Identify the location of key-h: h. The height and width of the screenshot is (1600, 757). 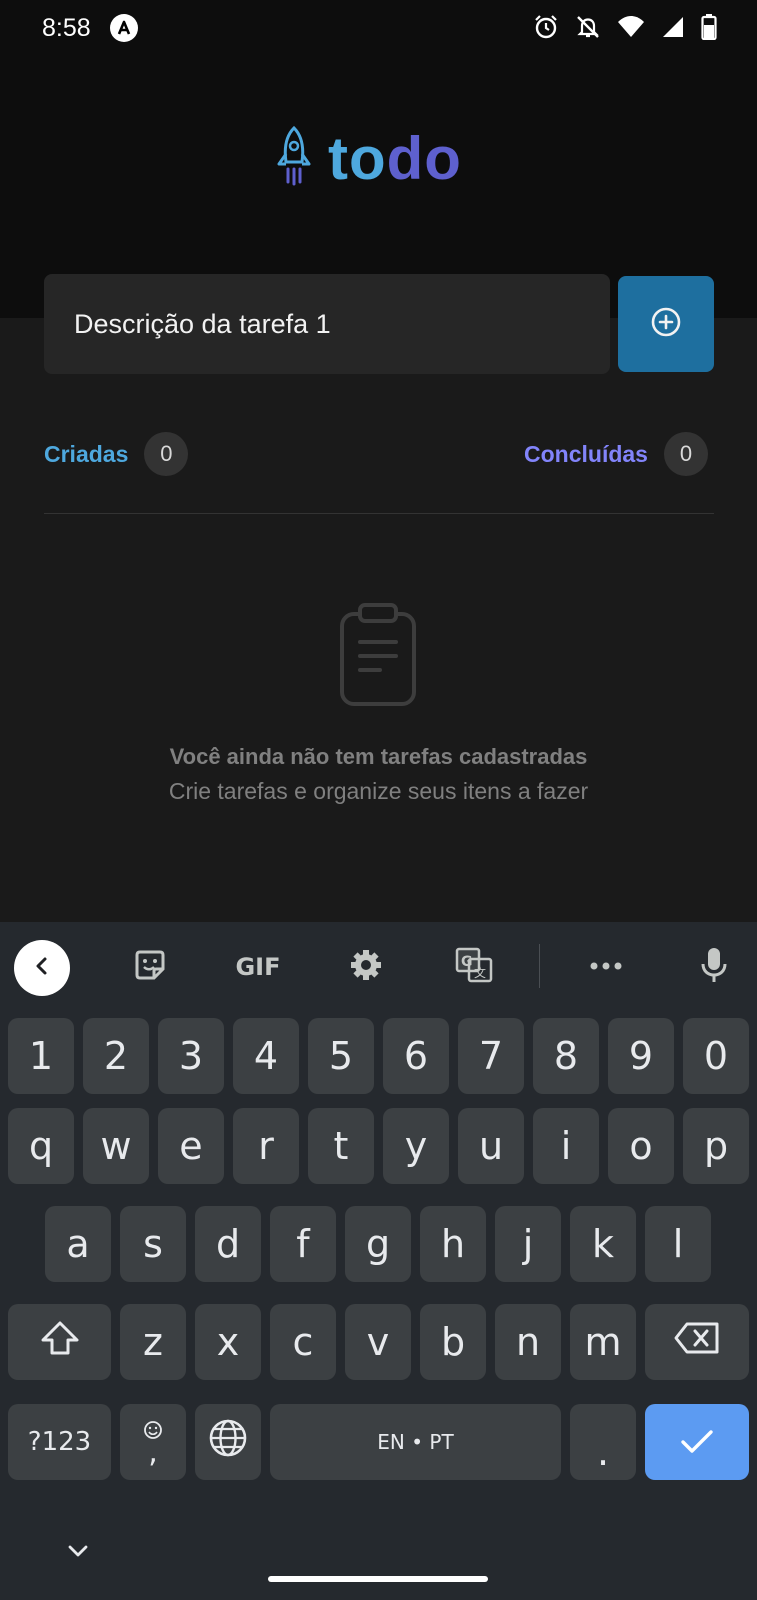
(453, 1244).